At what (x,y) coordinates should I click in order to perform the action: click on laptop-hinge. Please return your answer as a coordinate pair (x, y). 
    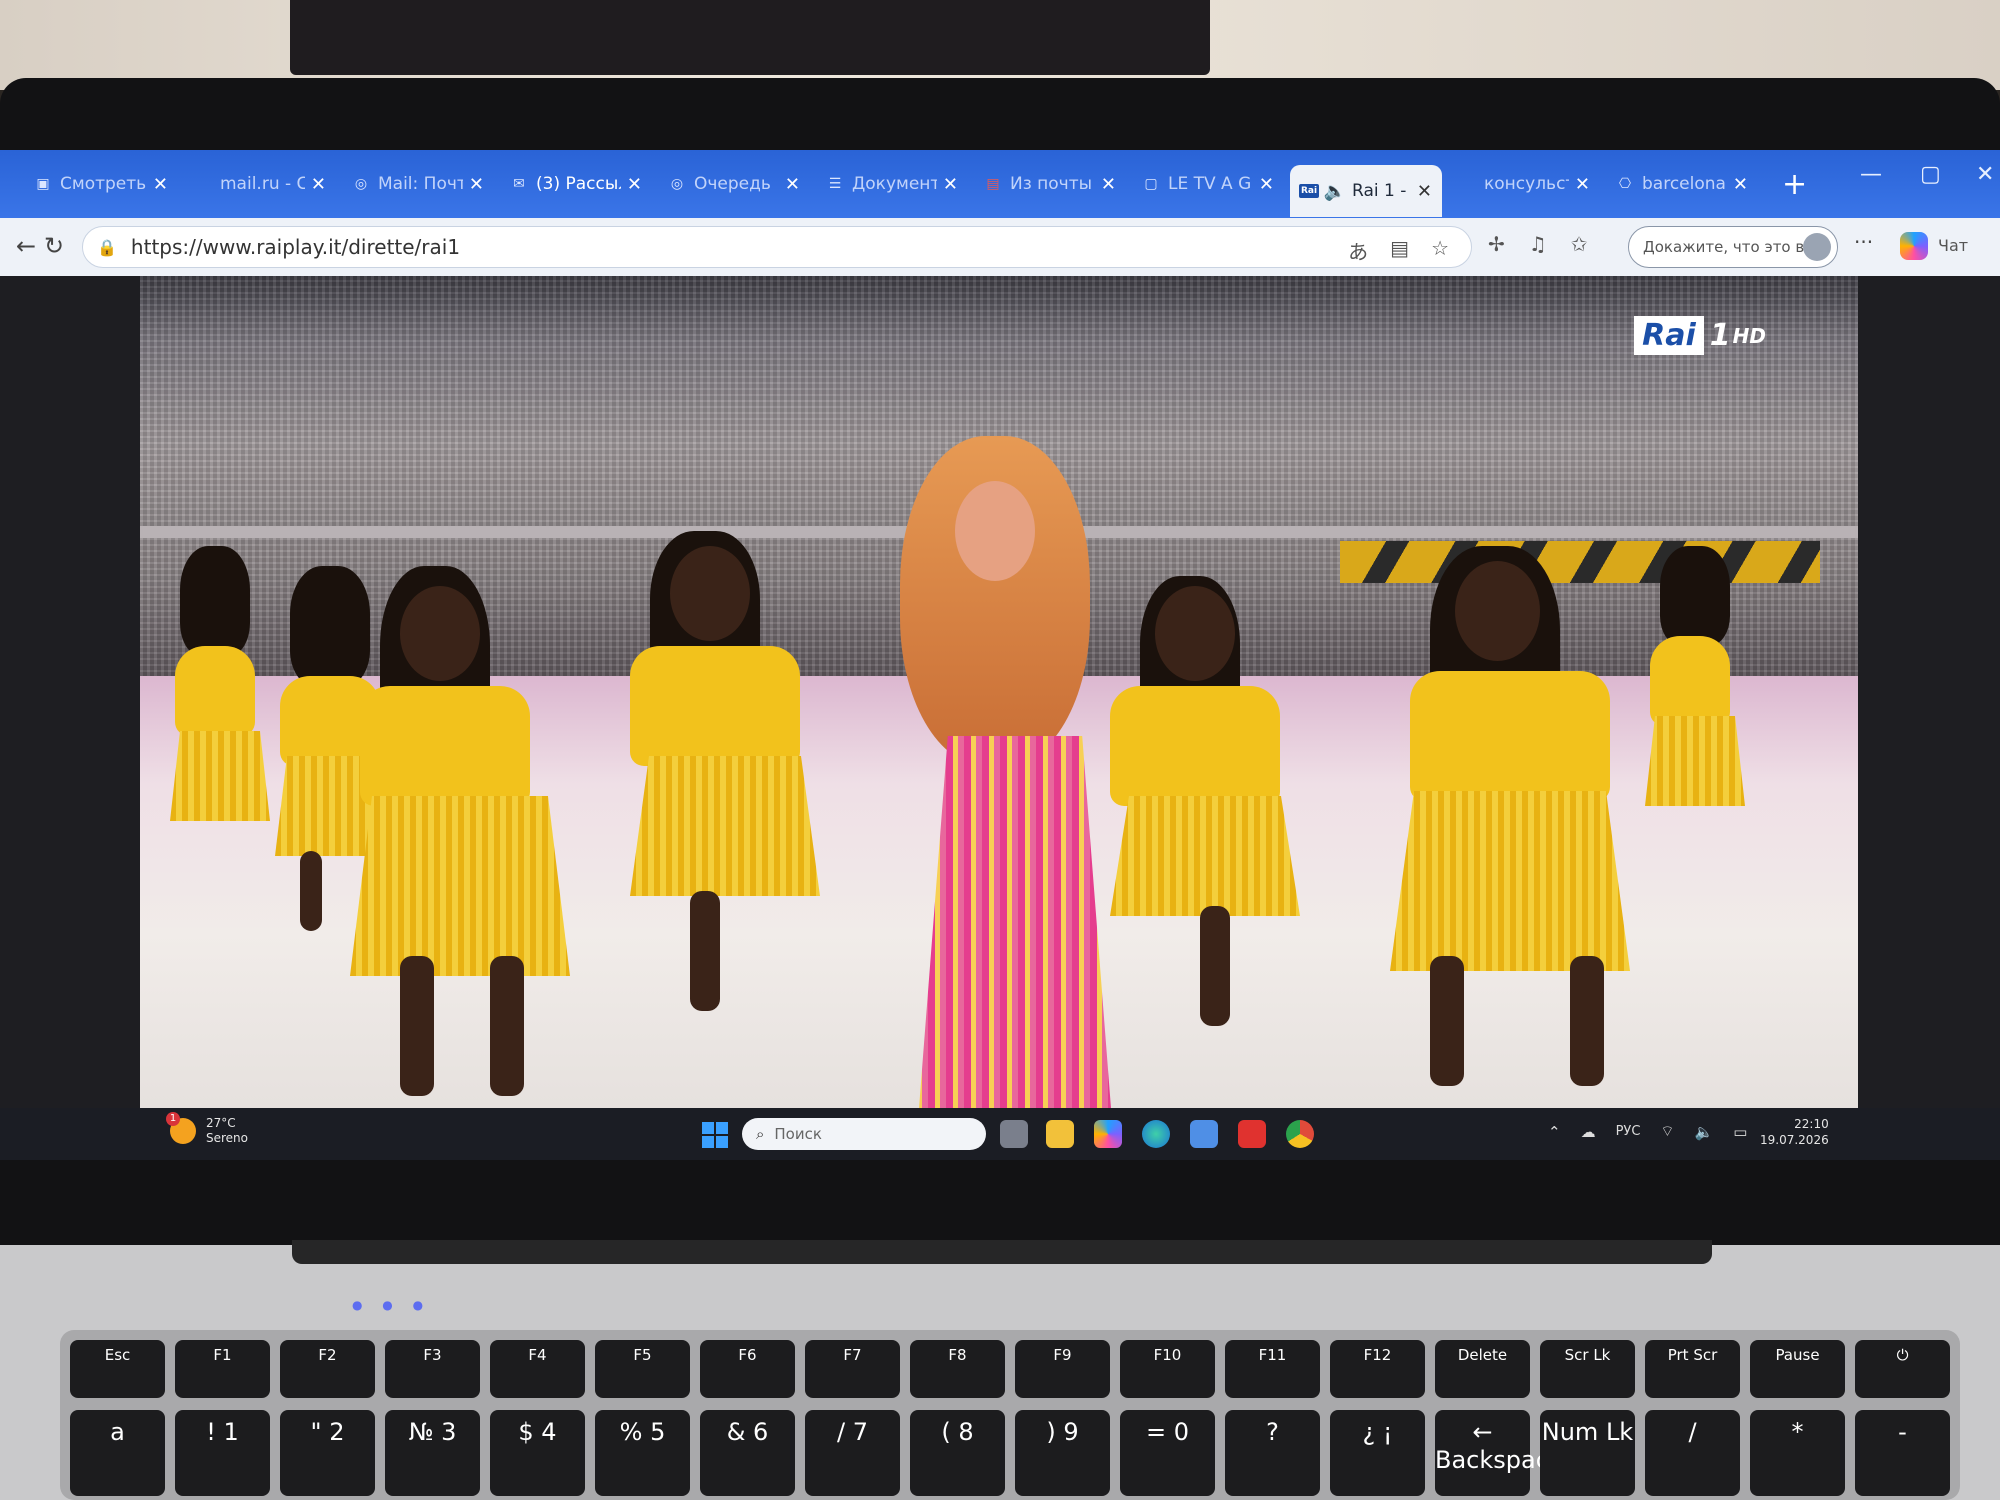
    Looking at the image, I should click on (1002, 1252).